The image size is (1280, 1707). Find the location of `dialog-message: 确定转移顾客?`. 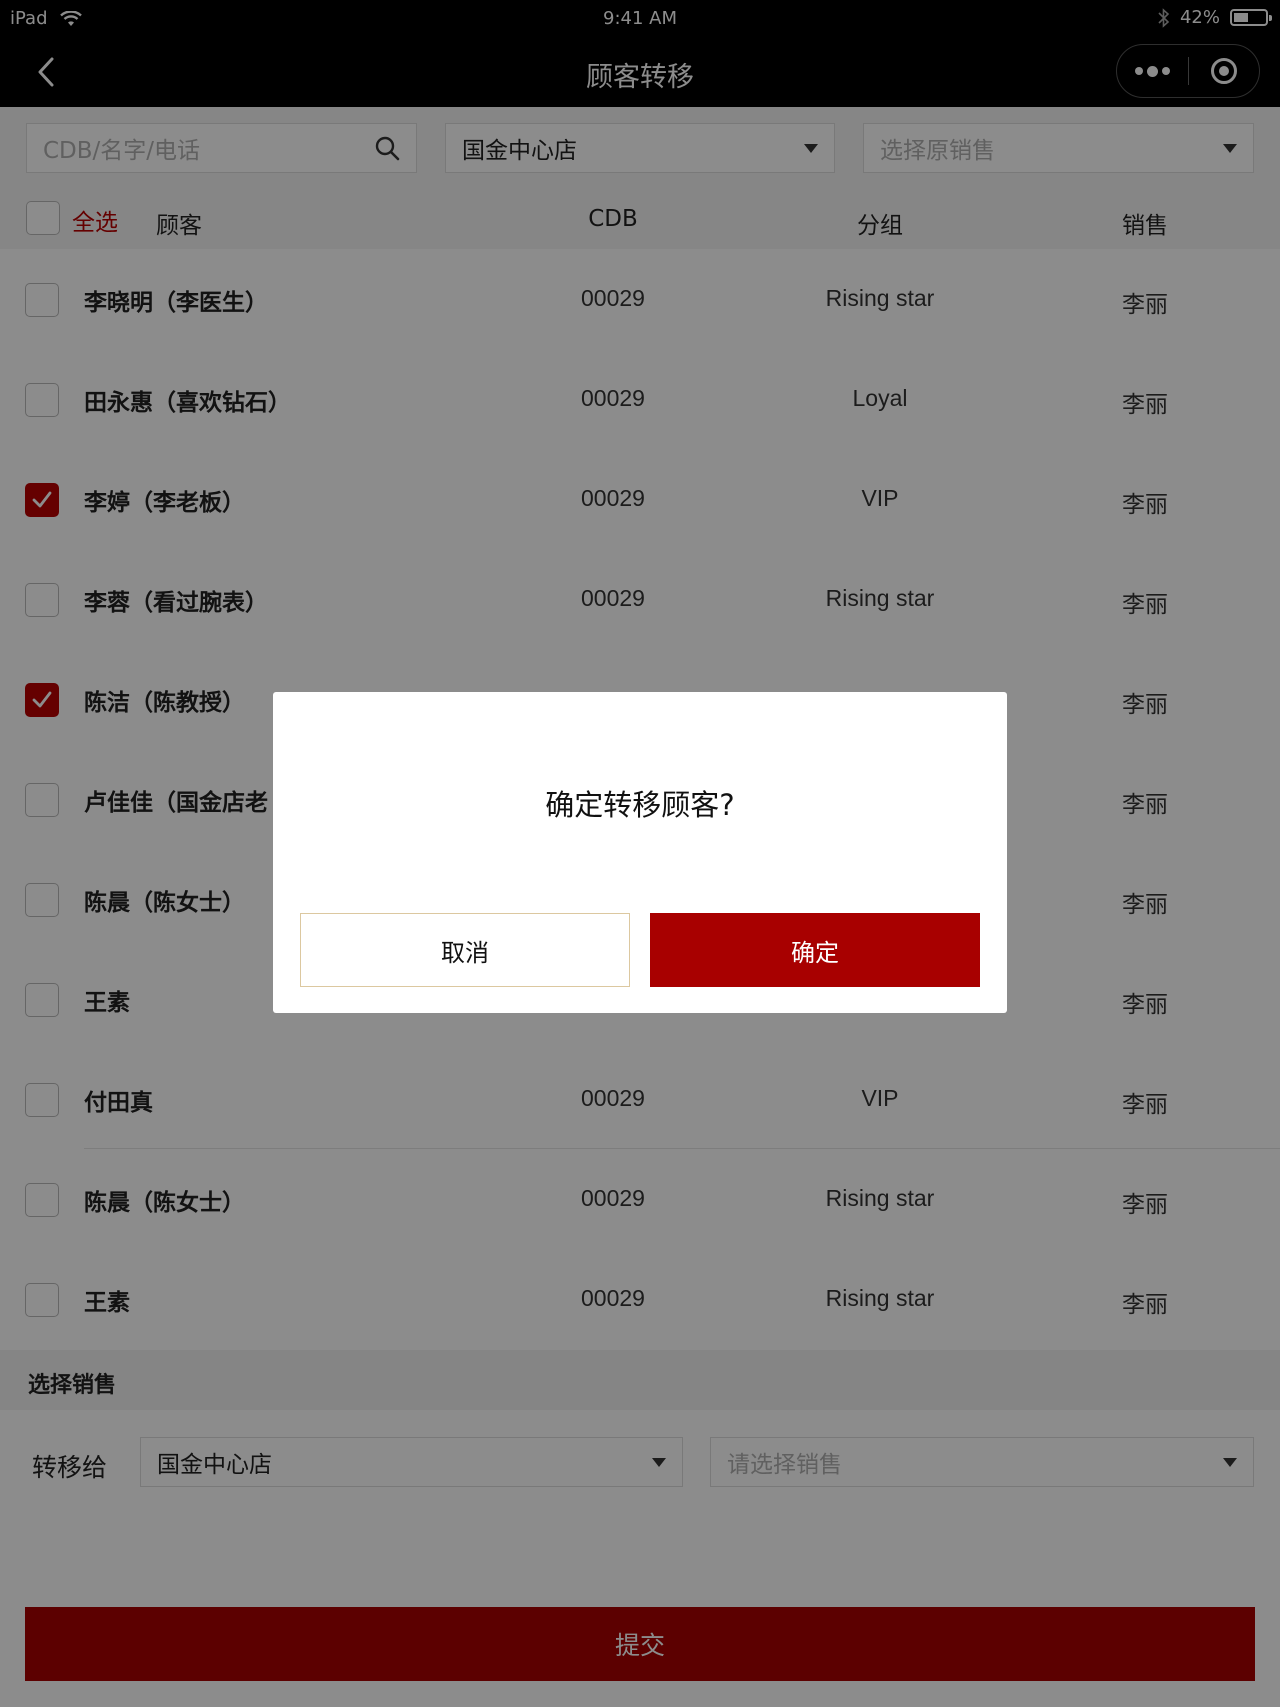

dialog-message: 确定转移顾客? is located at coordinates (640, 805).